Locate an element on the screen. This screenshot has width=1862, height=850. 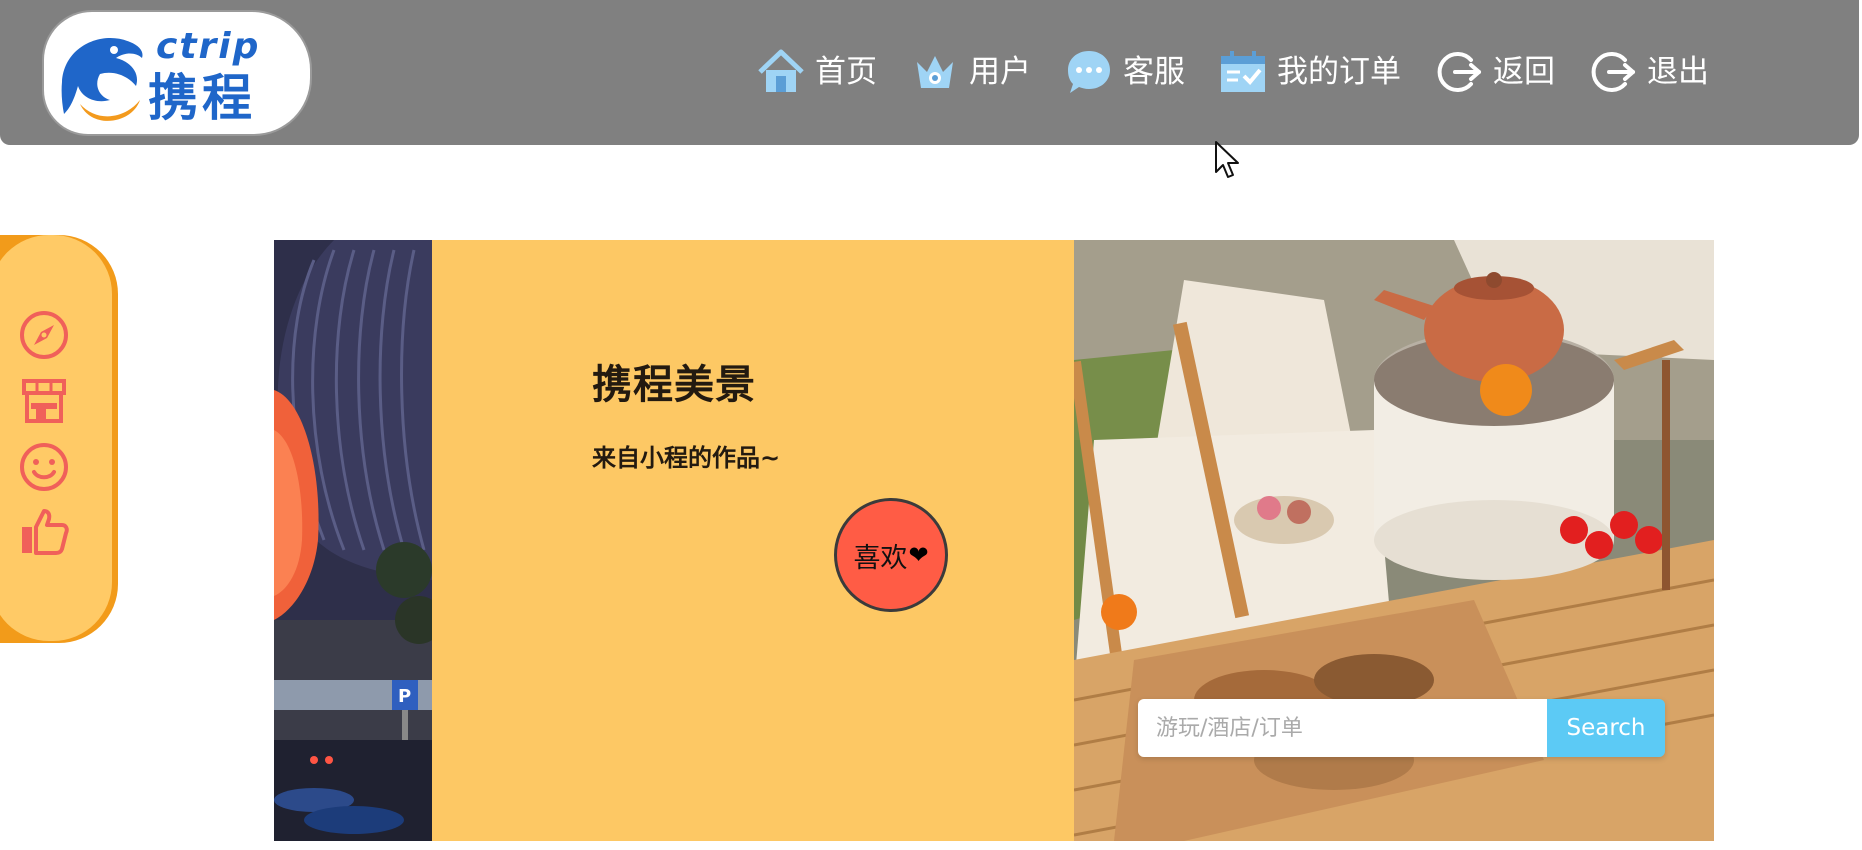
nav-user-label: 用户 is located at coordinates (1000, 72).